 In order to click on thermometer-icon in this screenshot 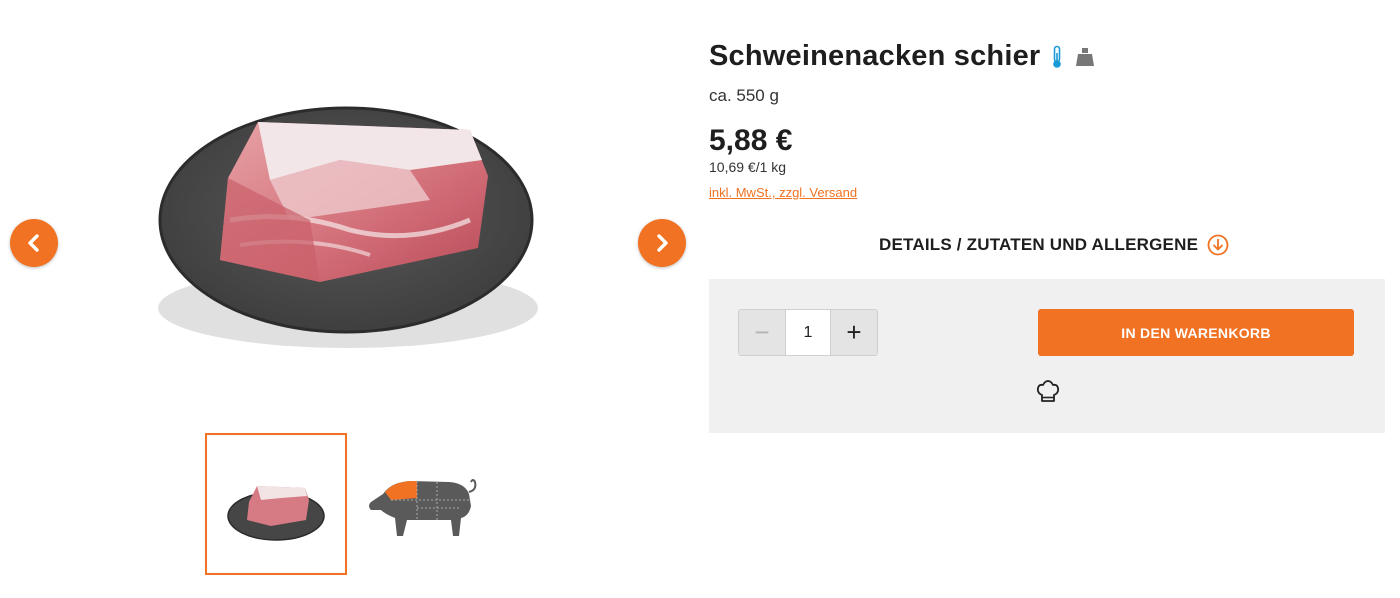, I will do `click(1057, 56)`.